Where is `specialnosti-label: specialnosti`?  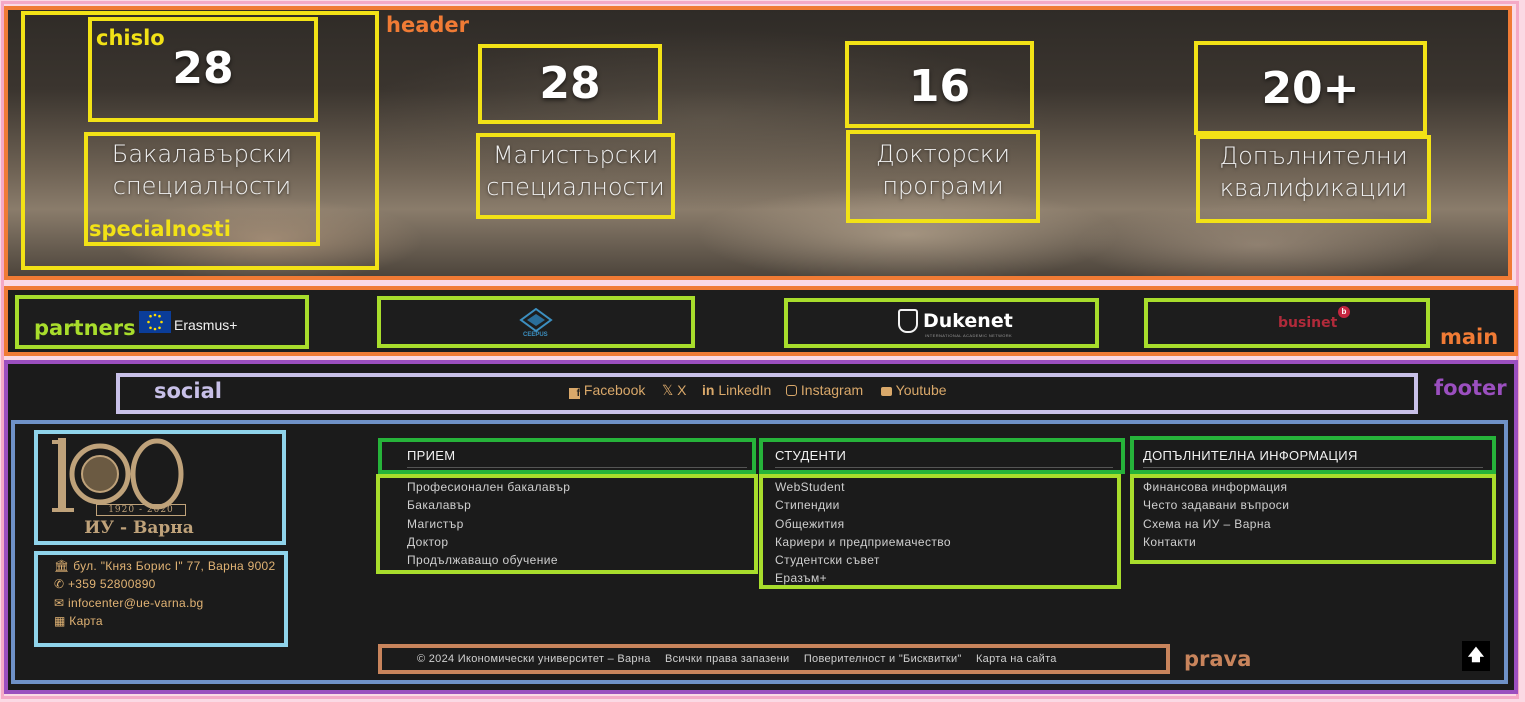 specialnosti-label: specialnosti is located at coordinates (160, 229).